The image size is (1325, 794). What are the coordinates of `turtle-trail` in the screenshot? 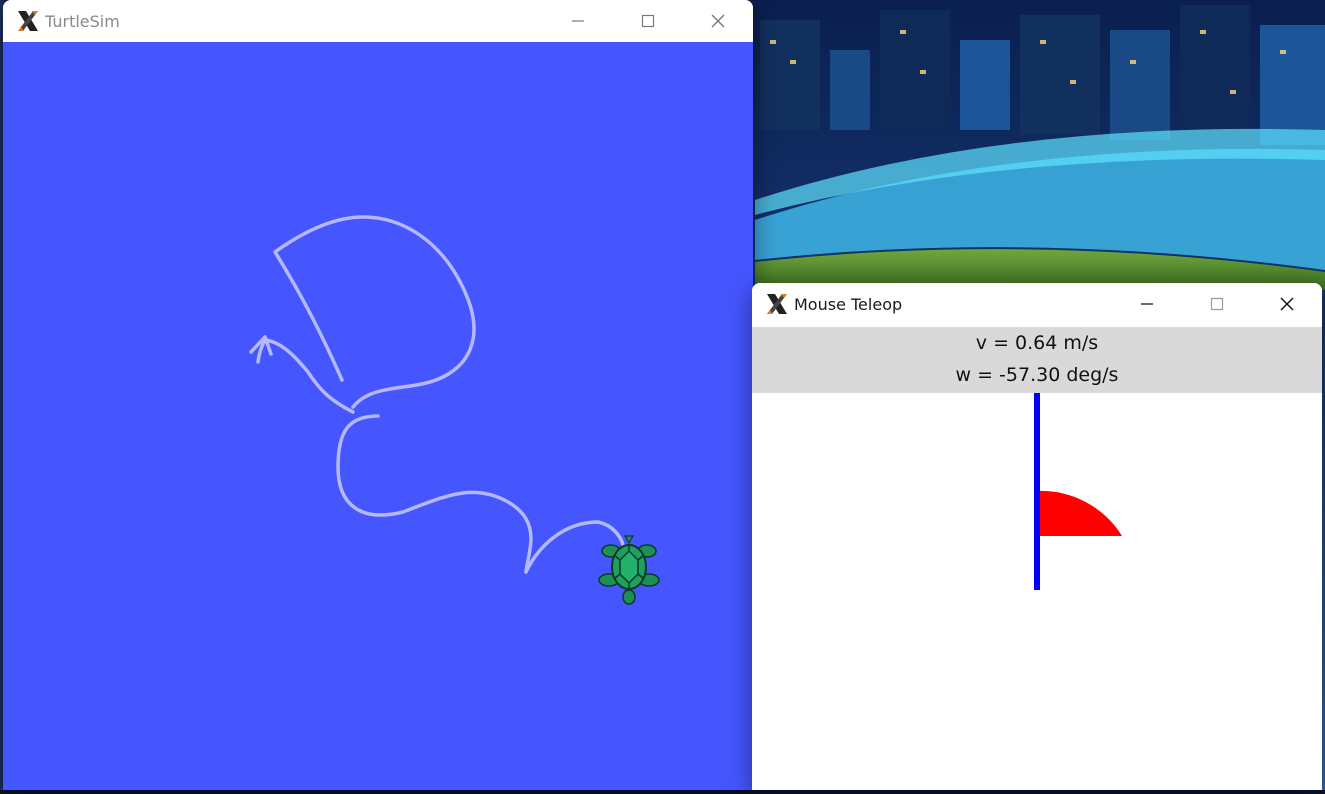 It's located at (437, 394).